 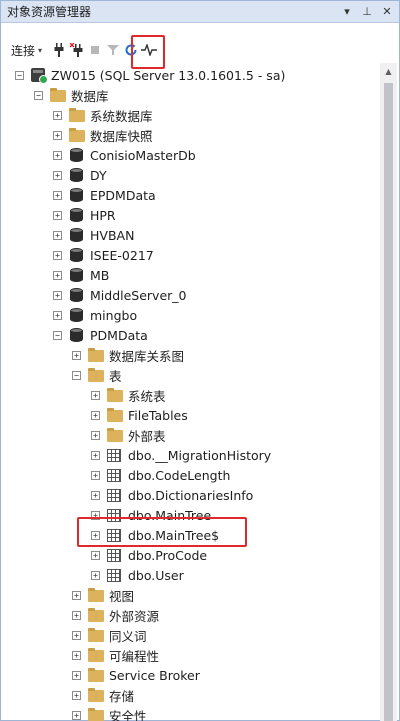 What do you see at coordinates (112, 235) in the screenshot?
I see `tree-node-label: HVBAN` at bounding box center [112, 235].